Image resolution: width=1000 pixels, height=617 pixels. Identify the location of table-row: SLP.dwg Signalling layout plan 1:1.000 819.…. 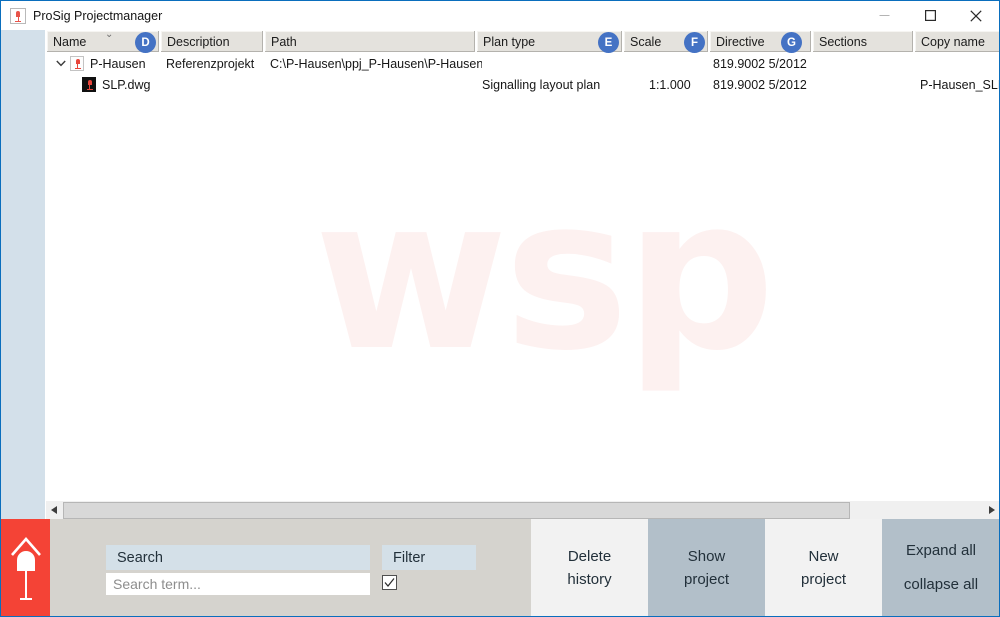
(522, 84).